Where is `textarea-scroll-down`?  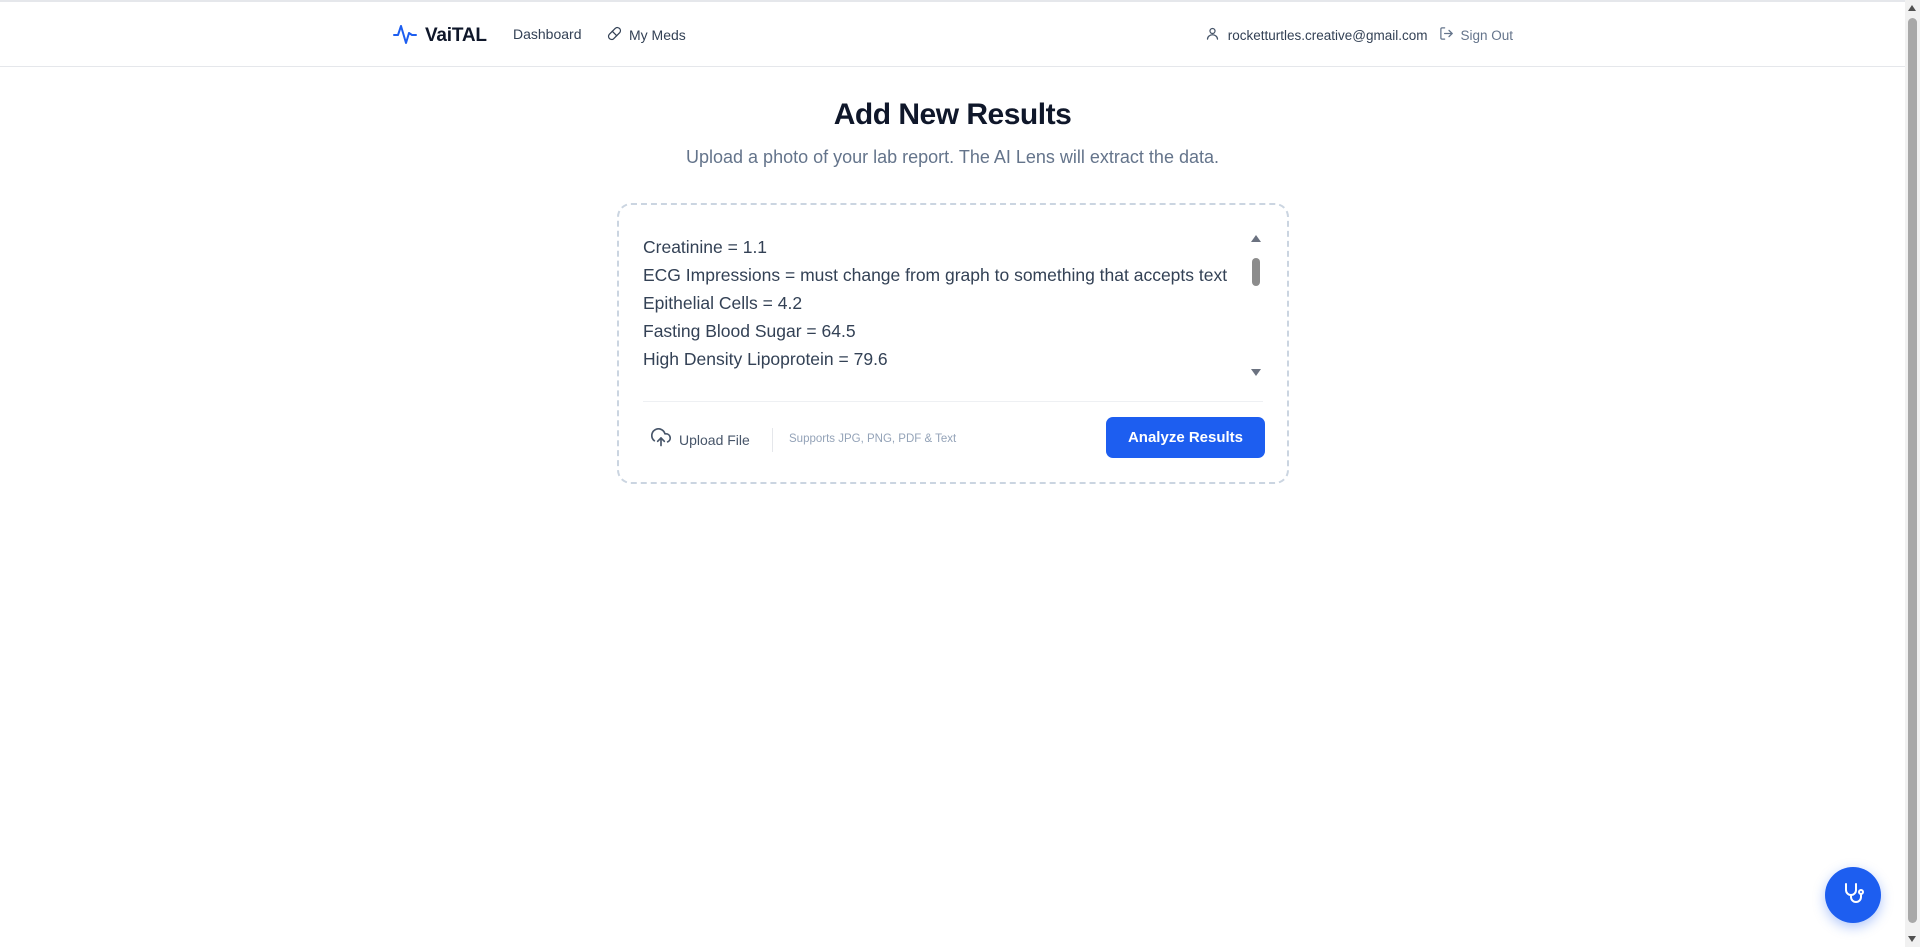
textarea-scroll-down is located at coordinates (1256, 372).